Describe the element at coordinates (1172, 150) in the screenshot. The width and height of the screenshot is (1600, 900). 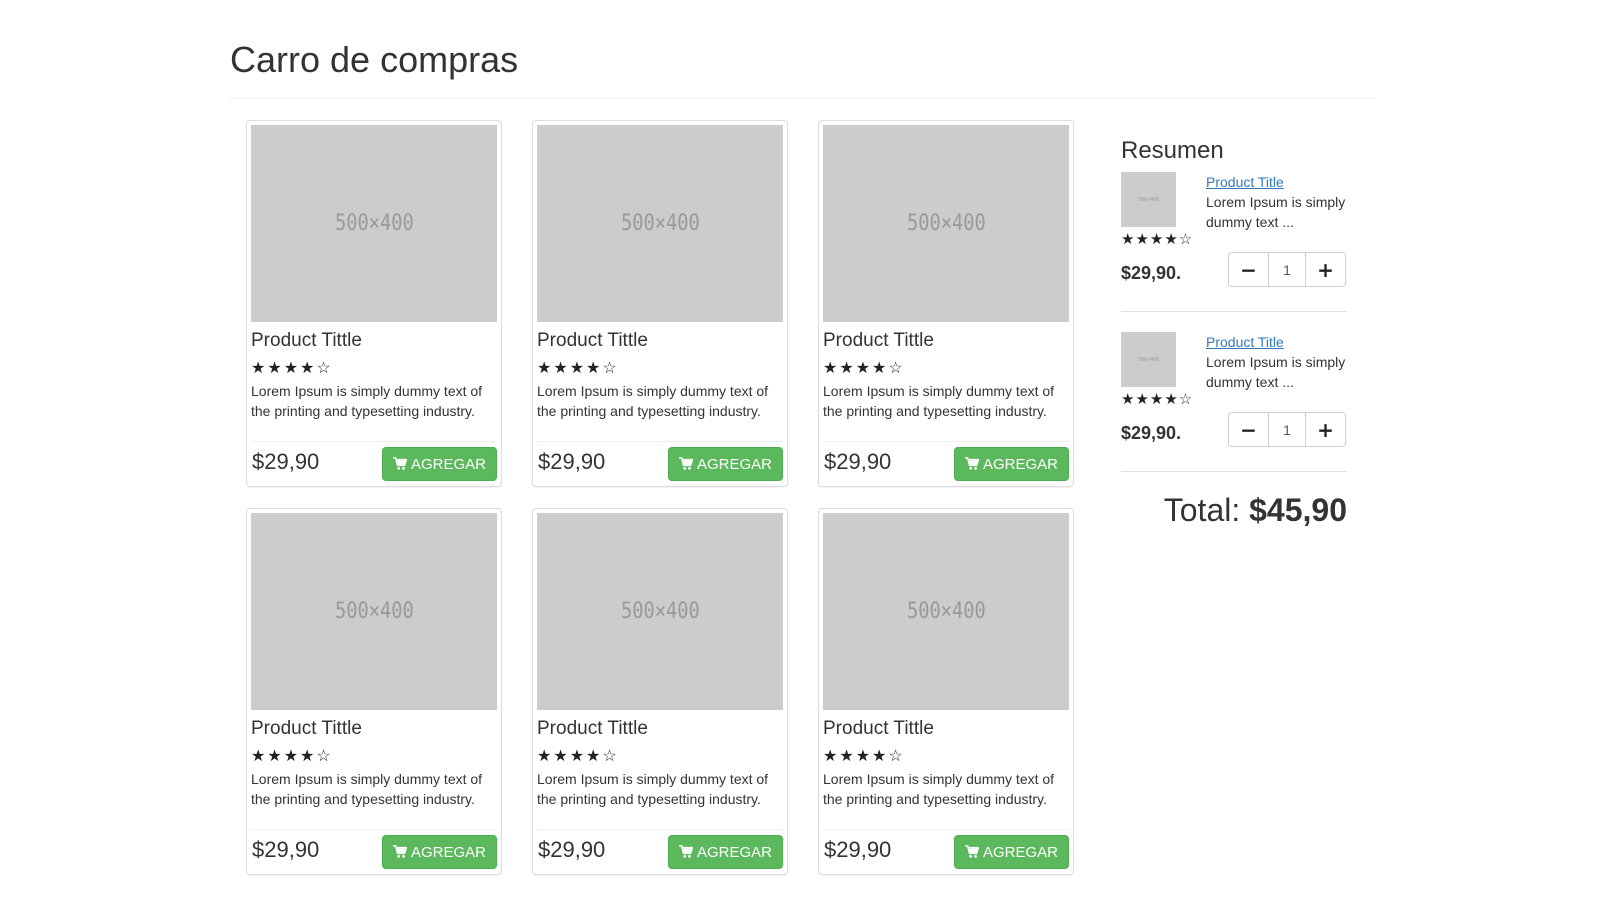
I see `summary-title: Resumen` at that location.